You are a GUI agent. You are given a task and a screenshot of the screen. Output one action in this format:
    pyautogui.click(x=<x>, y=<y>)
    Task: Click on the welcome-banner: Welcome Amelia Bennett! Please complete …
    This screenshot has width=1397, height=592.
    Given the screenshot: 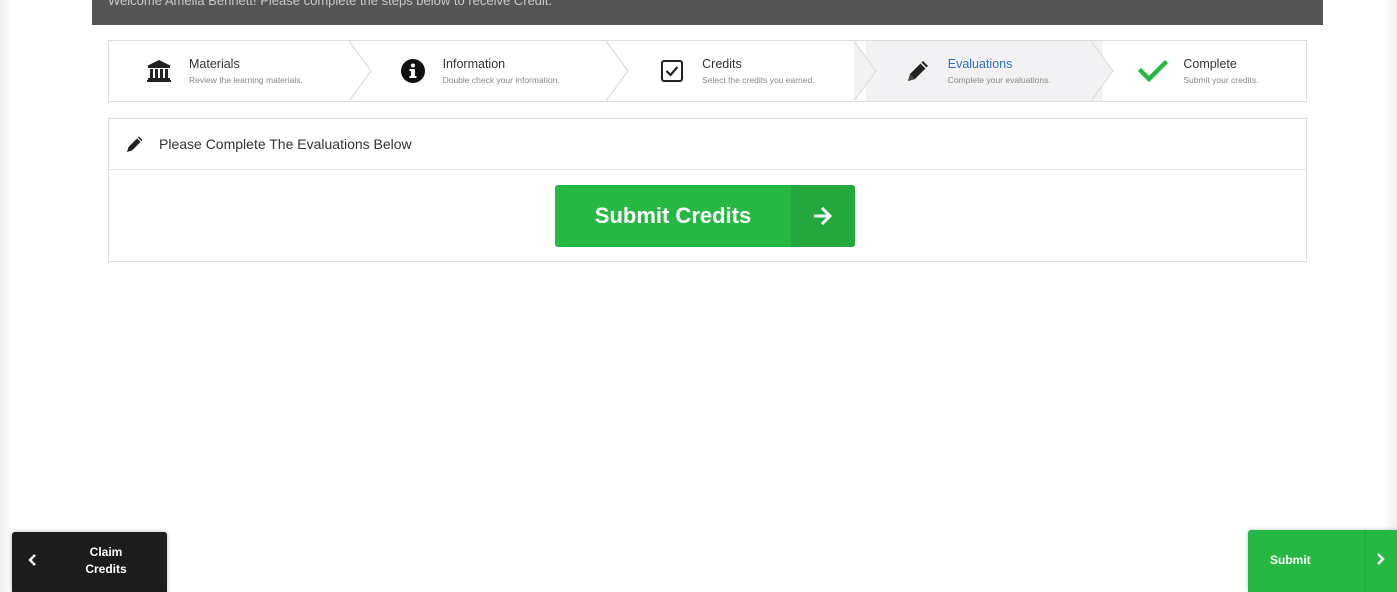 What is the action you would take?
    pyautogui.click(x=707, y=12)
    